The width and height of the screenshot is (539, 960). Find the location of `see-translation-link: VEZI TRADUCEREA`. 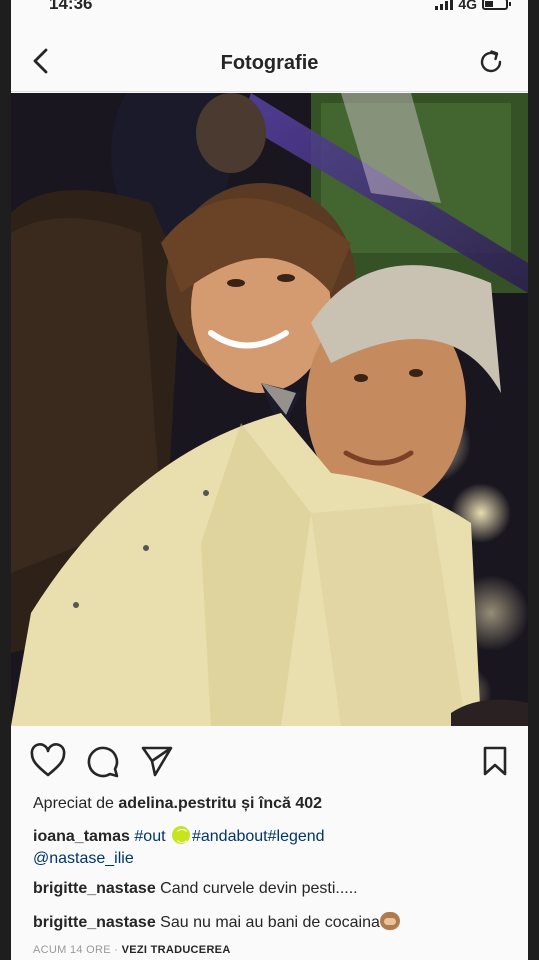

see-translation-link: VEZI TRADUCEREA is located at coordinates (176, 950).